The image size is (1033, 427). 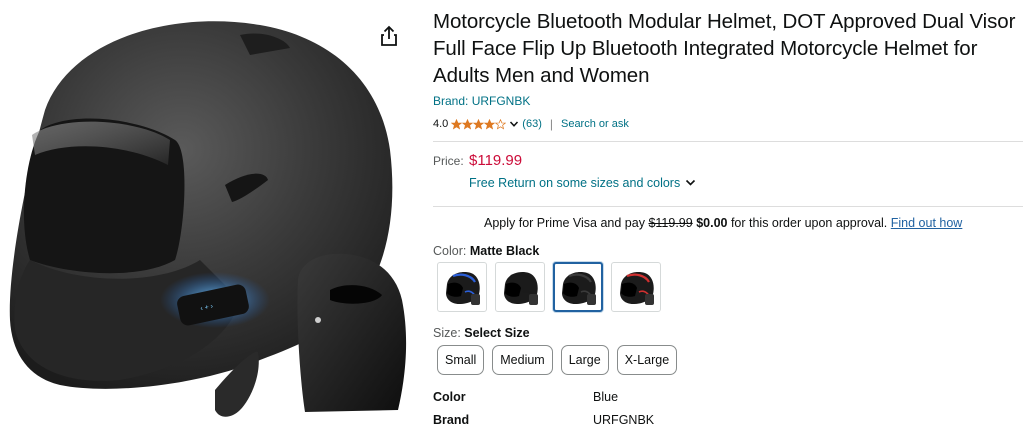 I want to click on price-row: Price: $119.99, so click(x=477, y=160).